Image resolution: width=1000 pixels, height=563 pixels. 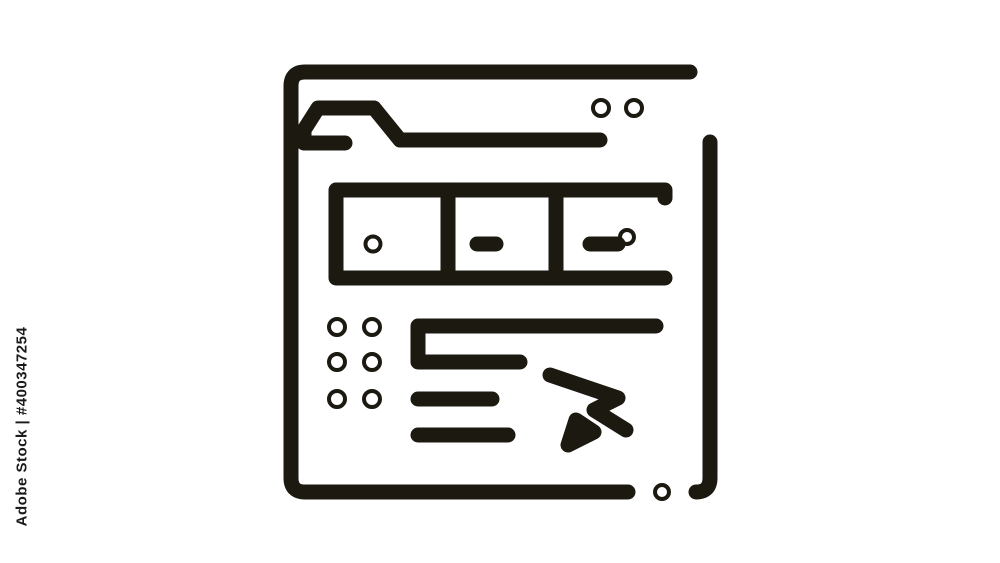 What do you see at coordinates (588, 410) in the screenshot?
I see `mouse-cursor-icon` at bounding box center [588, 410].